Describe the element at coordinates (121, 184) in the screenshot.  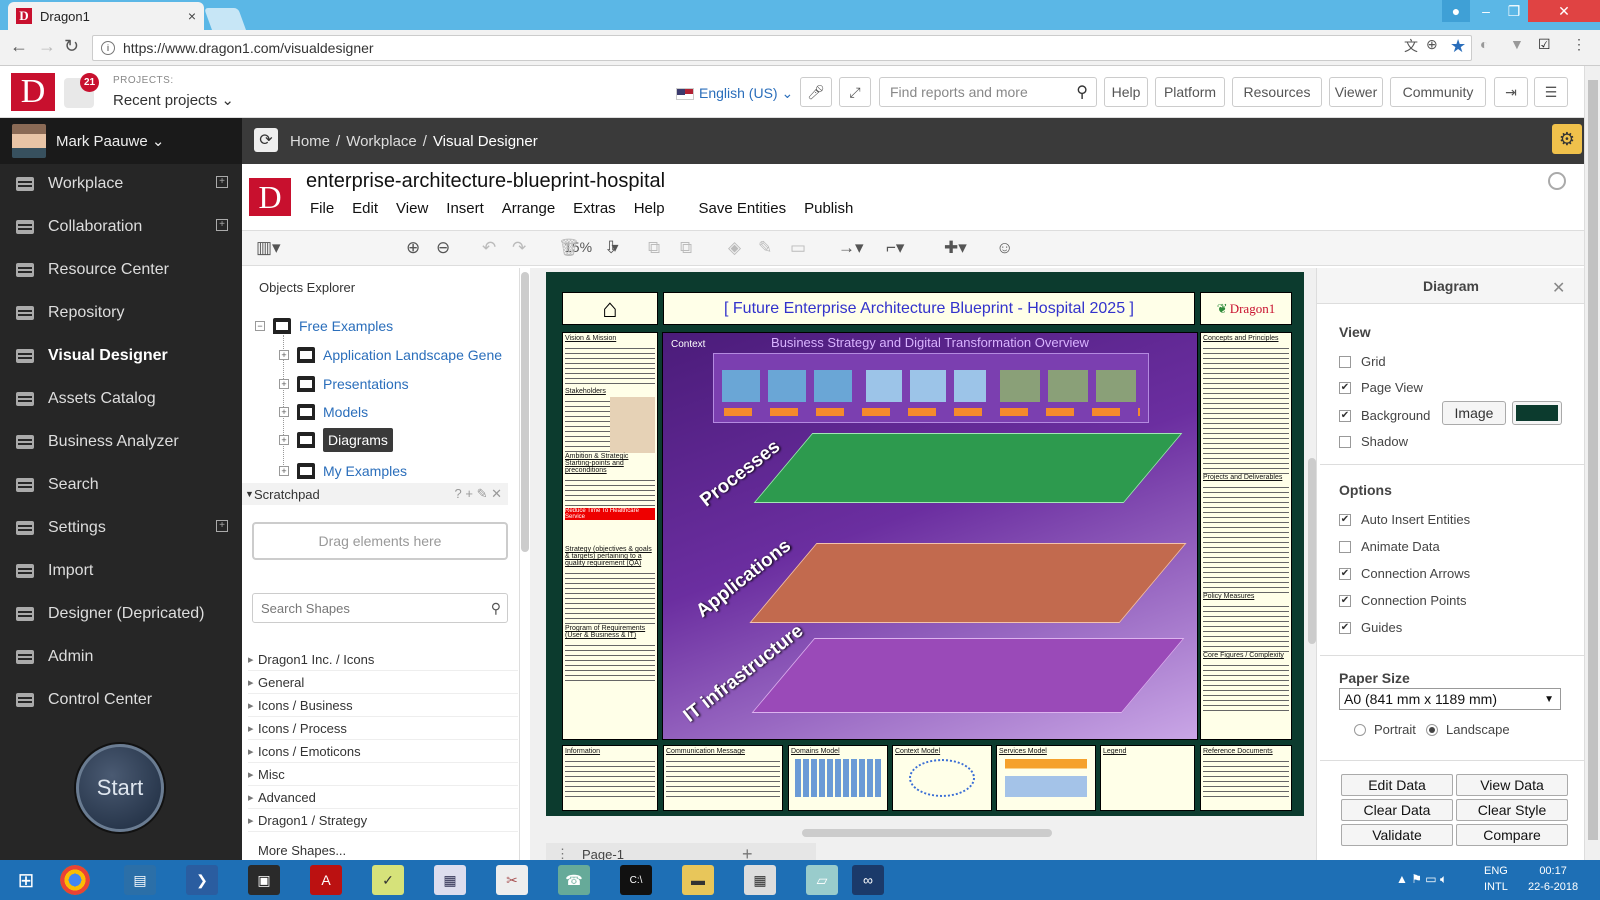
I see `sidebar-item-workplace: Workplace +` at that location.